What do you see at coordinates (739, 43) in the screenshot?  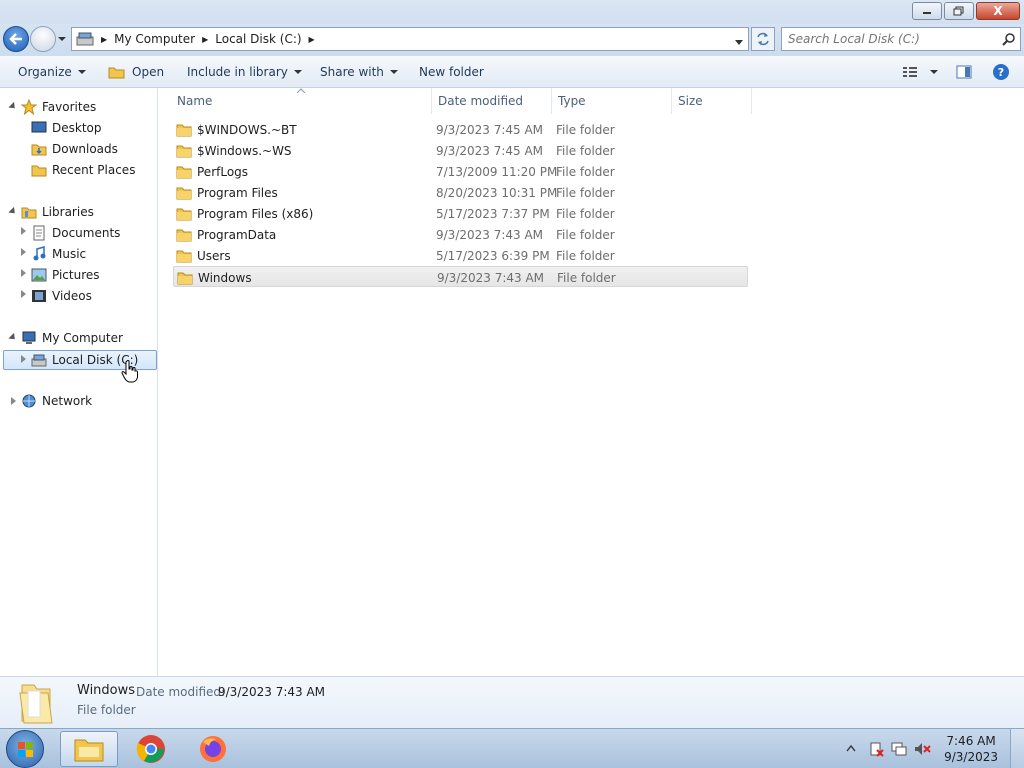 I see `address-dropdown-icon` at bounding box center [739, 43].